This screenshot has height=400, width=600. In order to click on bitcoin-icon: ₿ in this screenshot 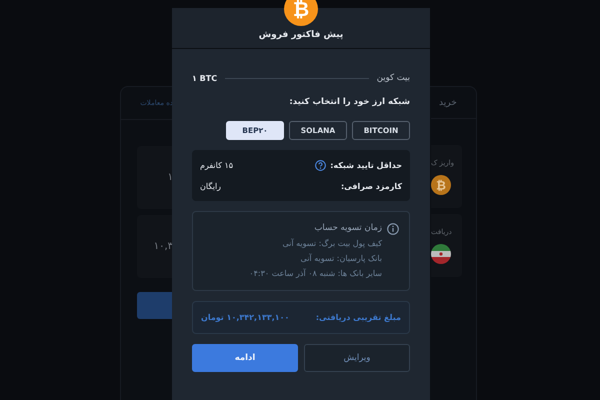, I will do `click(441, 184)`.